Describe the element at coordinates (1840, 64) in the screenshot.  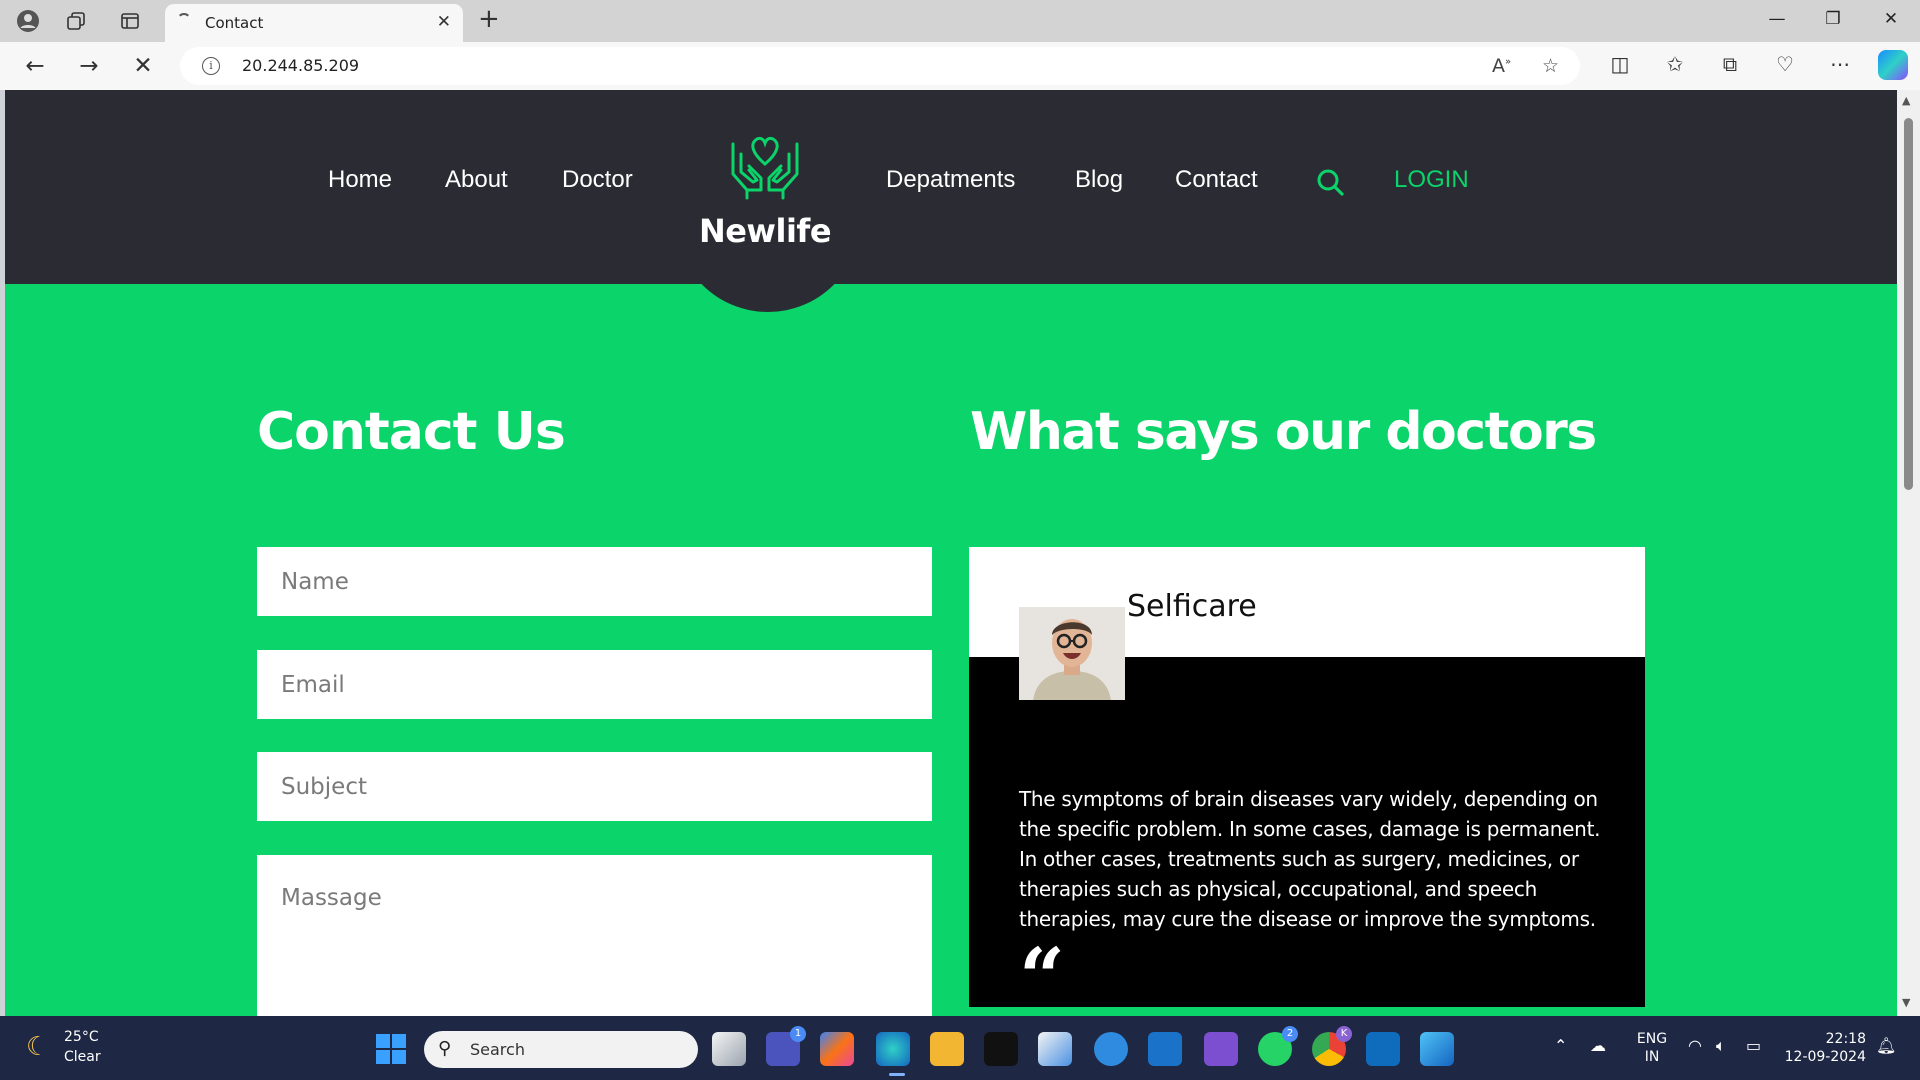
I see `more-menu-icon: ⋯` at that location.